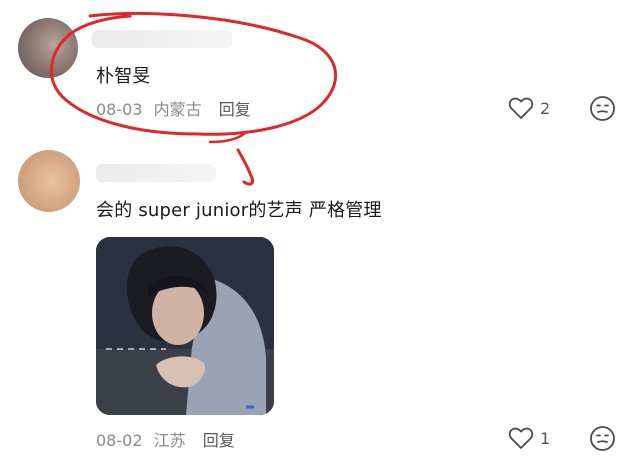  I want to click on comment-date: 08-02, so click(119, 440).